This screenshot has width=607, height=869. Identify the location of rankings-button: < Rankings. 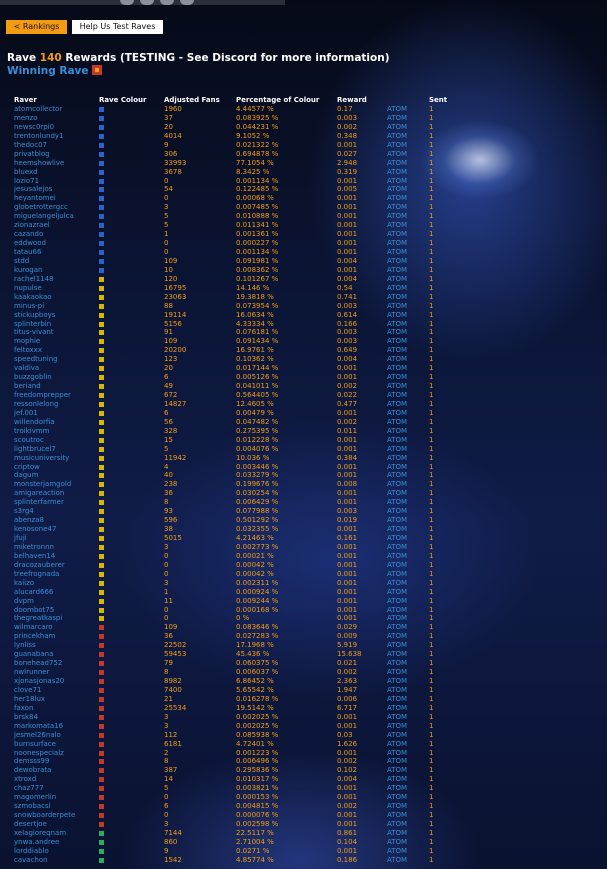
(36, 27).